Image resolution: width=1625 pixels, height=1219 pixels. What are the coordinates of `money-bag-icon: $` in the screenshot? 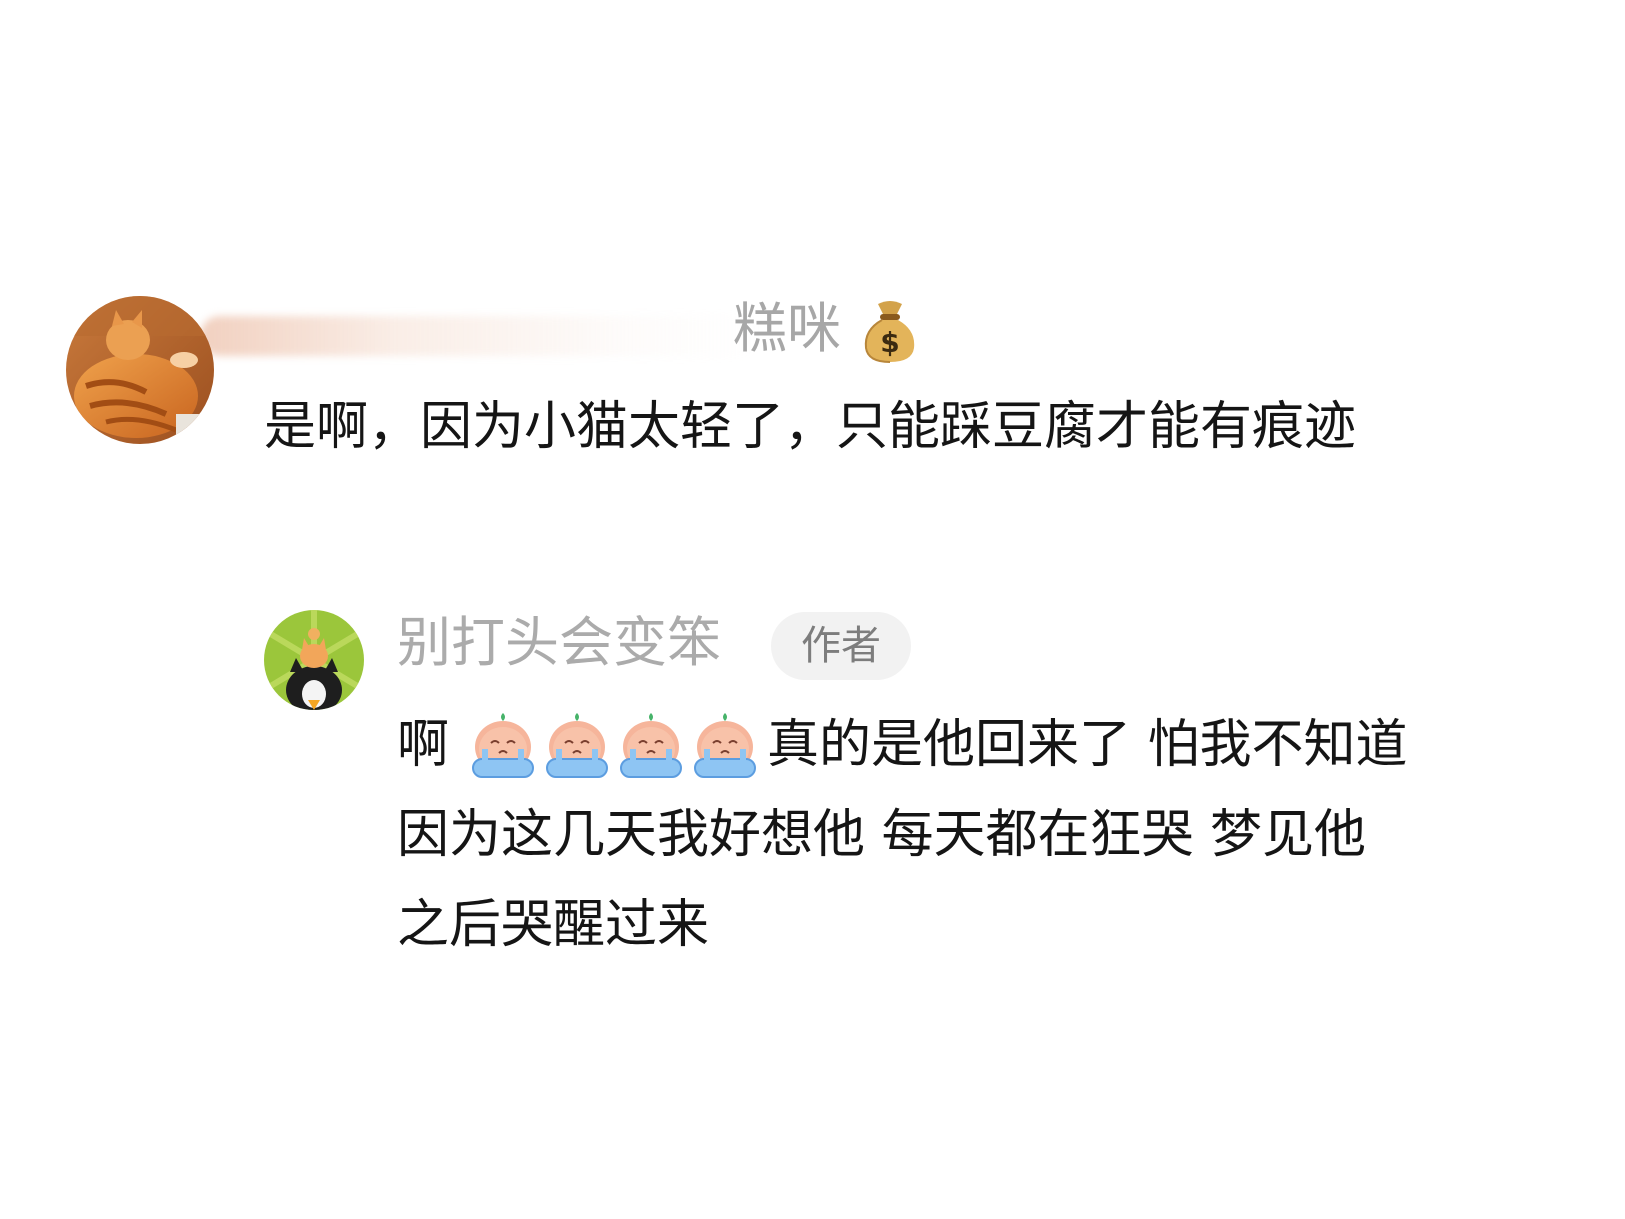 It's located at (890, 330).